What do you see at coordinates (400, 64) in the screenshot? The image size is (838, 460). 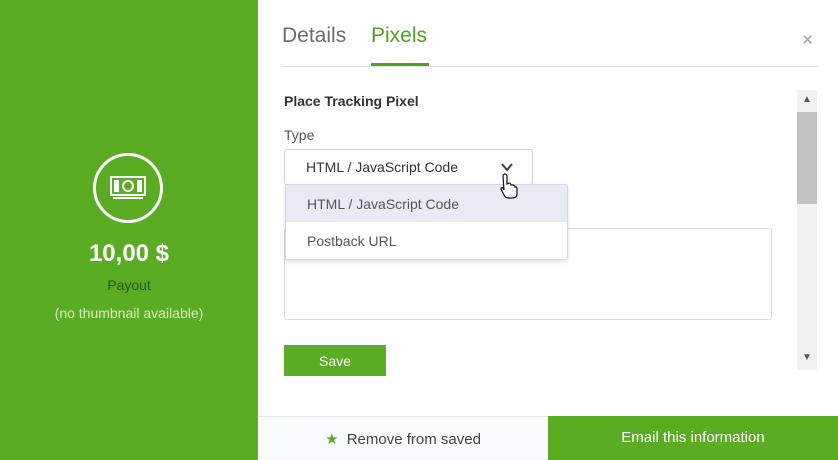 I see `active-tab-indicator` at bounding box center [400, 64].